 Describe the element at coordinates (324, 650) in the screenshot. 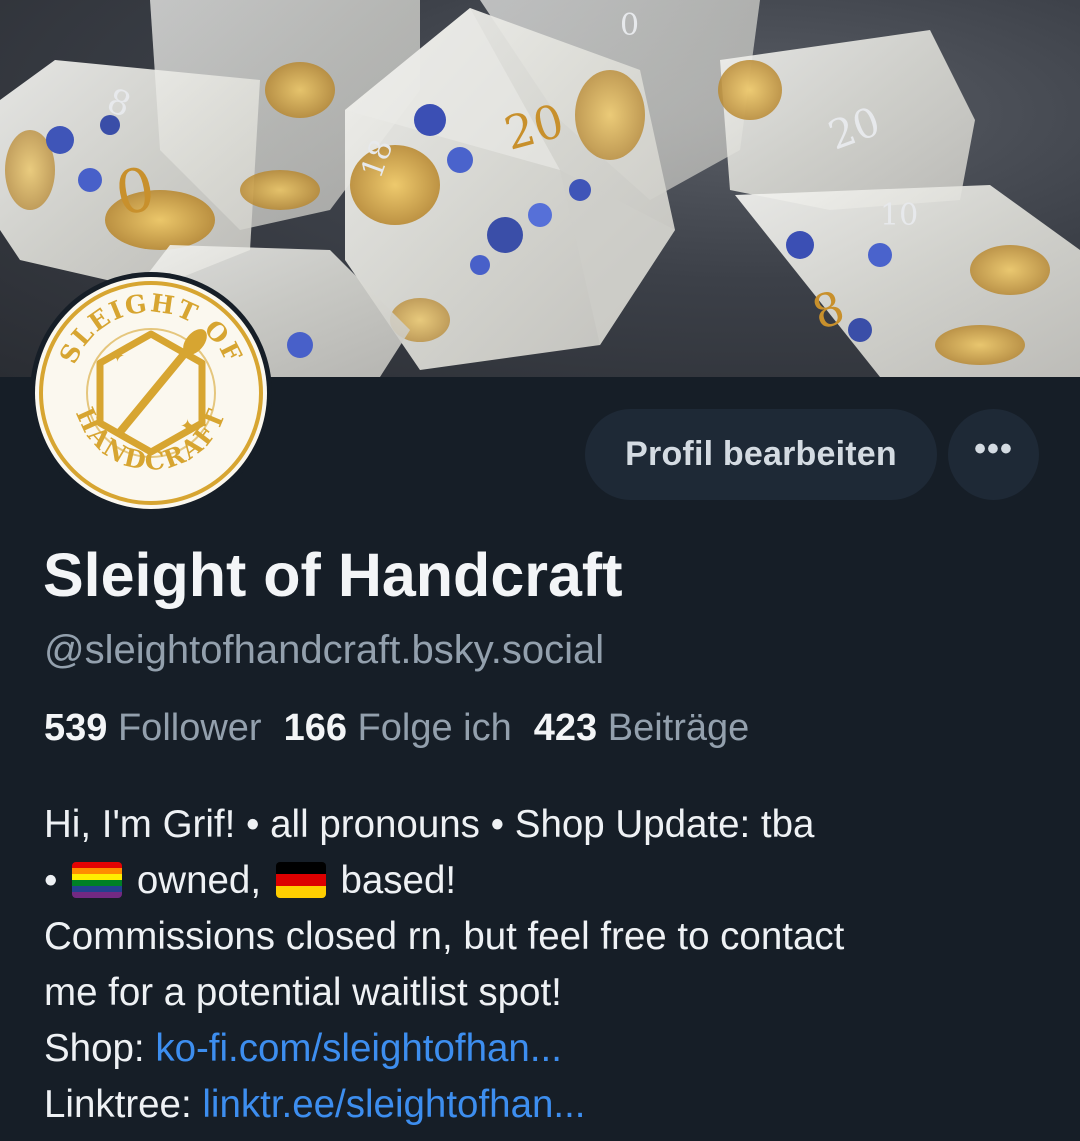

I see `profile-handle: @sleightofhandcraft.bsky.social` at that location.